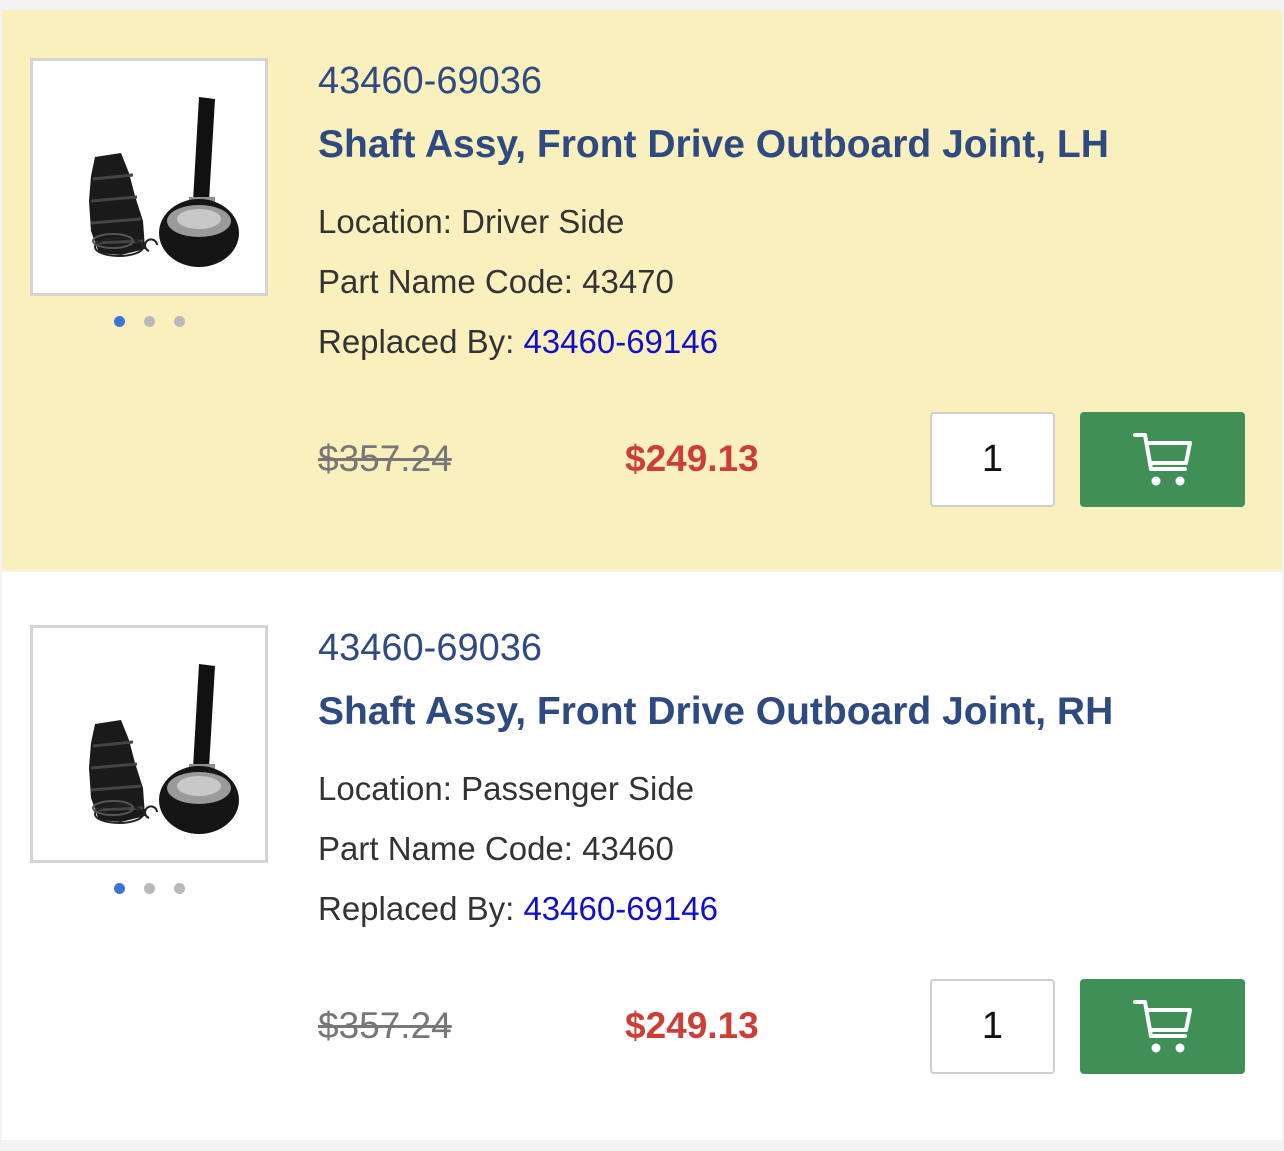 The image size is (1284, 1151). I want to click on part-name-code-row: Part Name Code: 43470, so click(496, 282).